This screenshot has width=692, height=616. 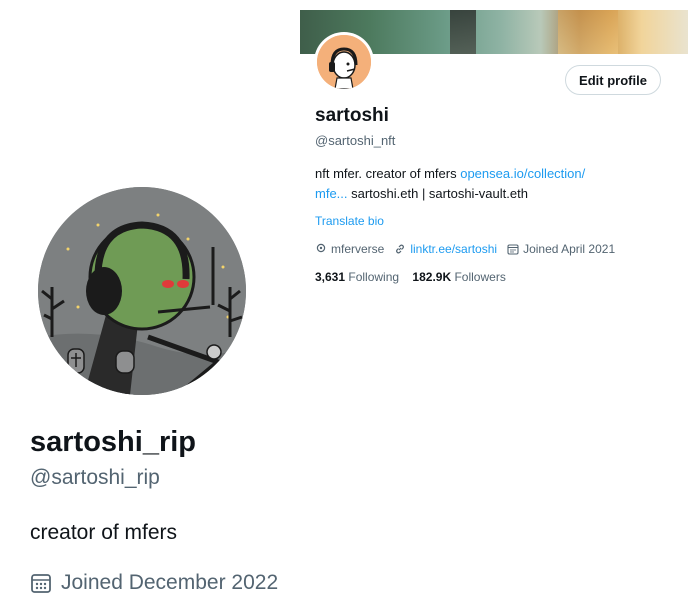 What do you see at coordinates (321, 248) in the screenshot?
I see `location-pin-icon` at bounding box center [321, 248].